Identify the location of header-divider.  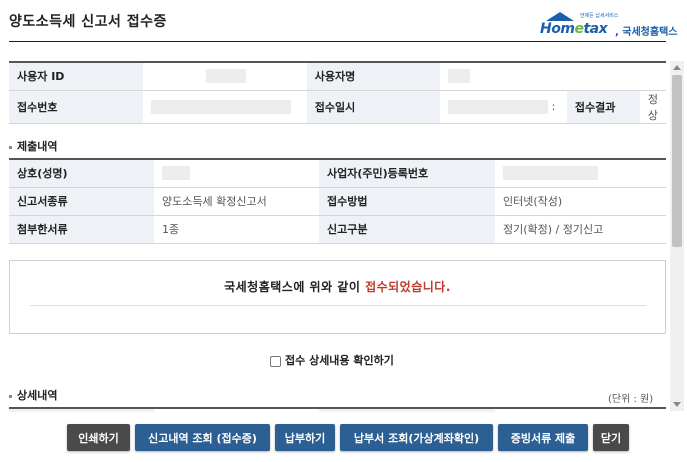
(337, 41).